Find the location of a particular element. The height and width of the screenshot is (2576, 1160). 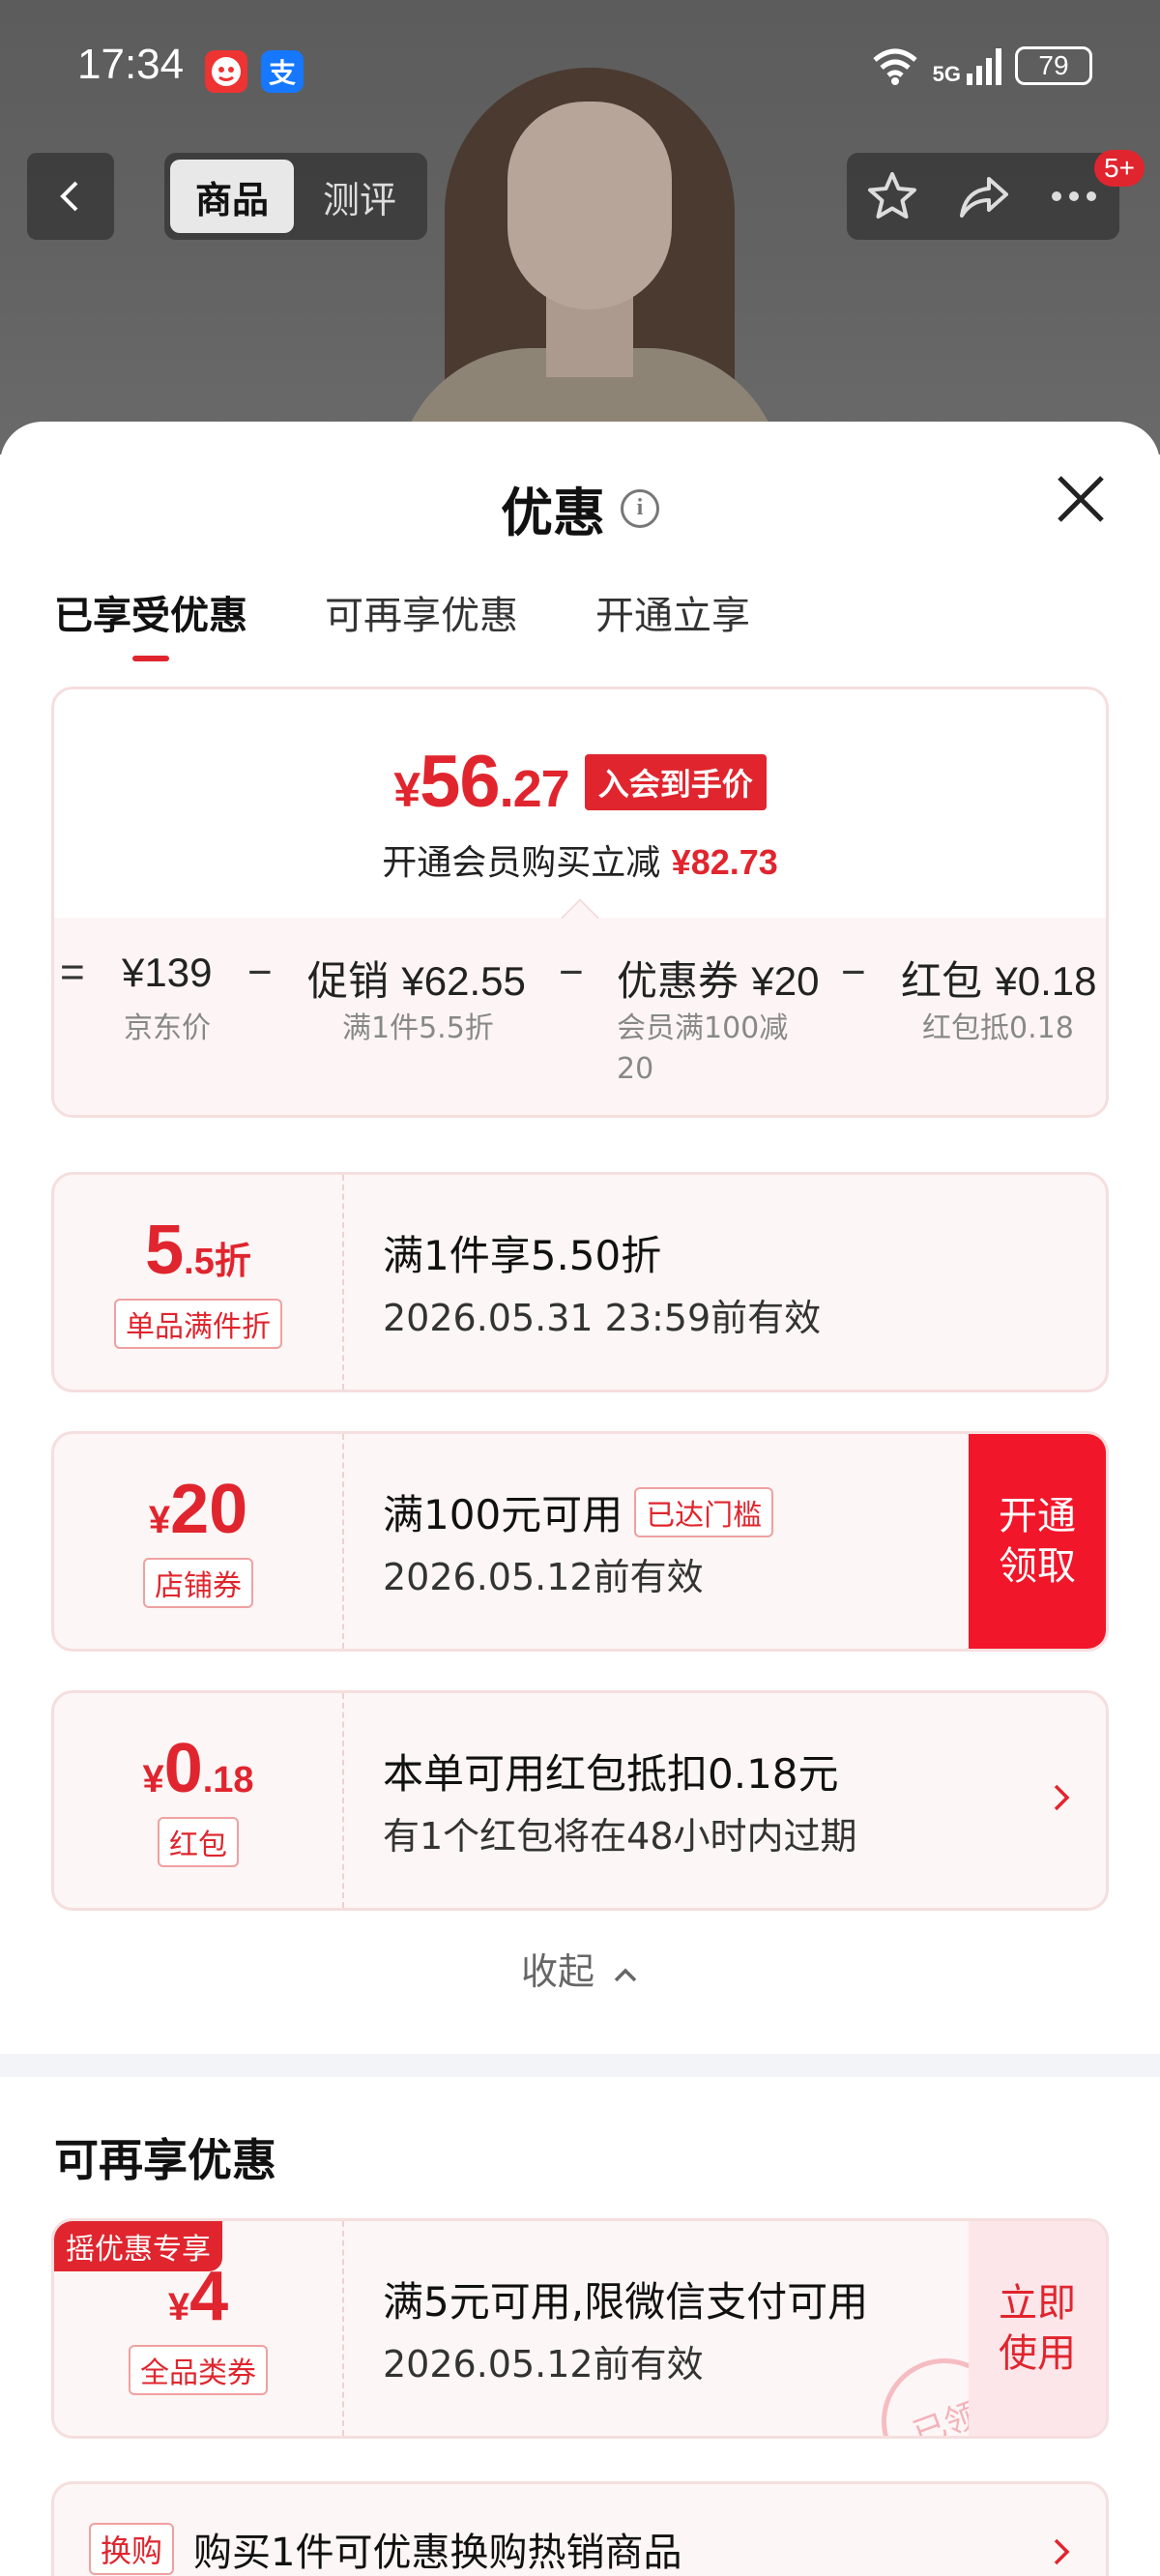

final-price: ¥56.27 is located at coordinates (481, 782).